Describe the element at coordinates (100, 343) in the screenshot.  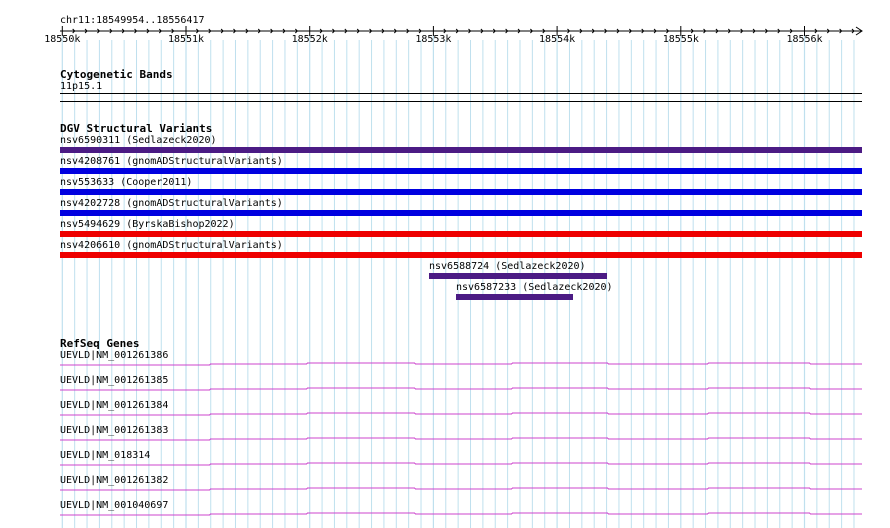
I see `refseq-track-title: RefSeq Genes` at that location.